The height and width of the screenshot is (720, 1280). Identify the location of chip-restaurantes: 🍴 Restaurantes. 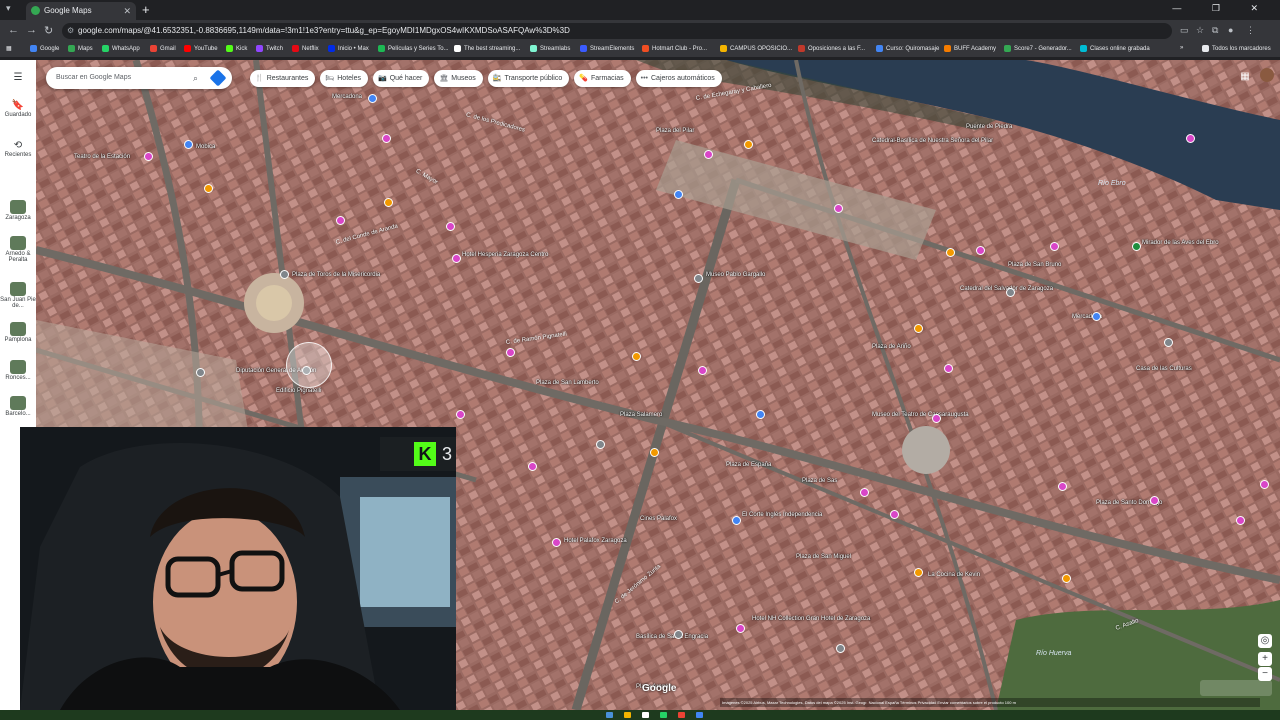
(283, 78).